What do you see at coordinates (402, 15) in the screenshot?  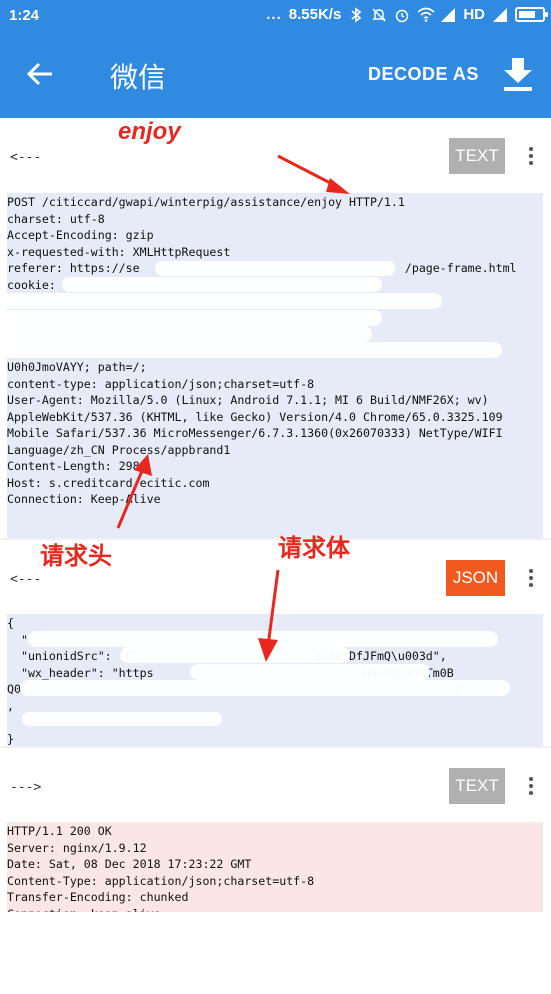 I see `alarm-icon` at bounding box center [402, 15].